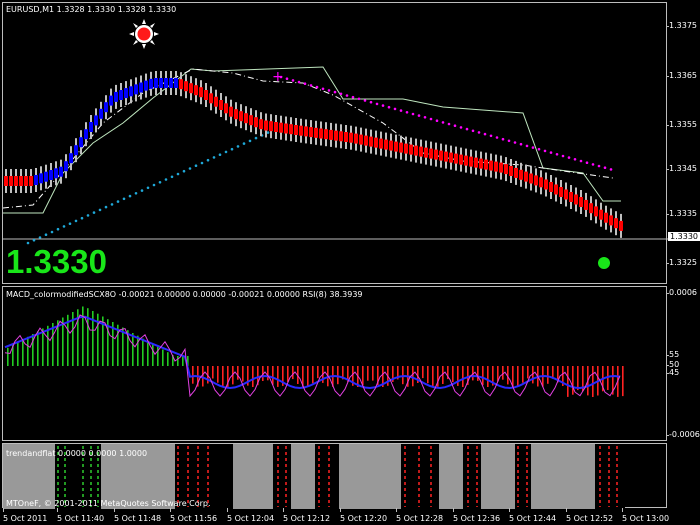 The height and width of the screenshot is (525, 700). I want to click on price-tick: 1.3325, so click(681, 262).